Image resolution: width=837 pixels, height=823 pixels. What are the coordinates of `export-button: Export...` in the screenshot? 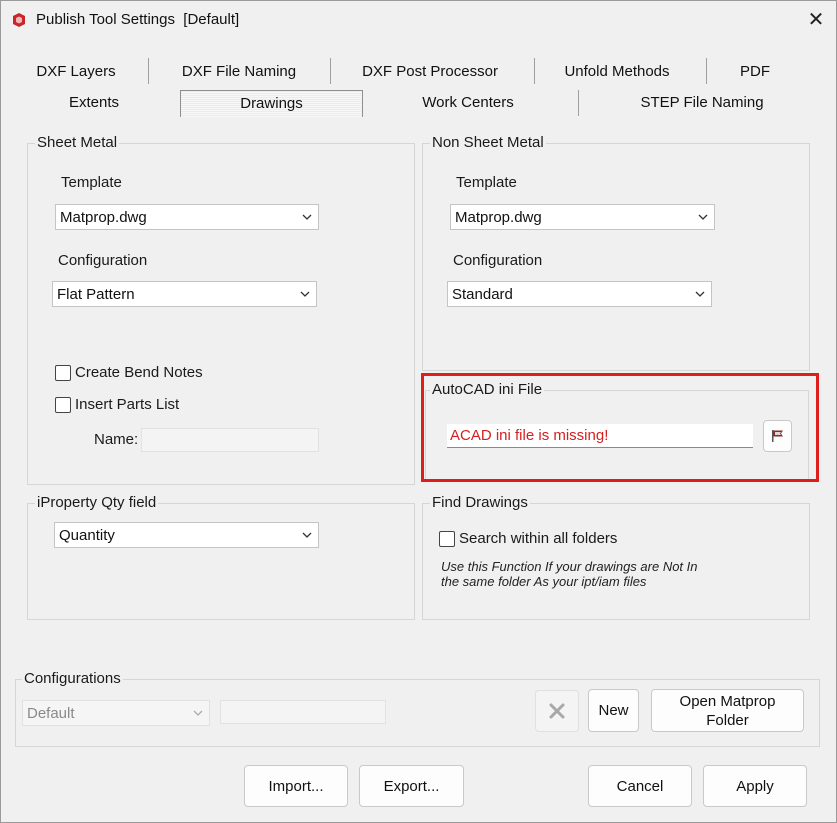 It's located at (411, 786).